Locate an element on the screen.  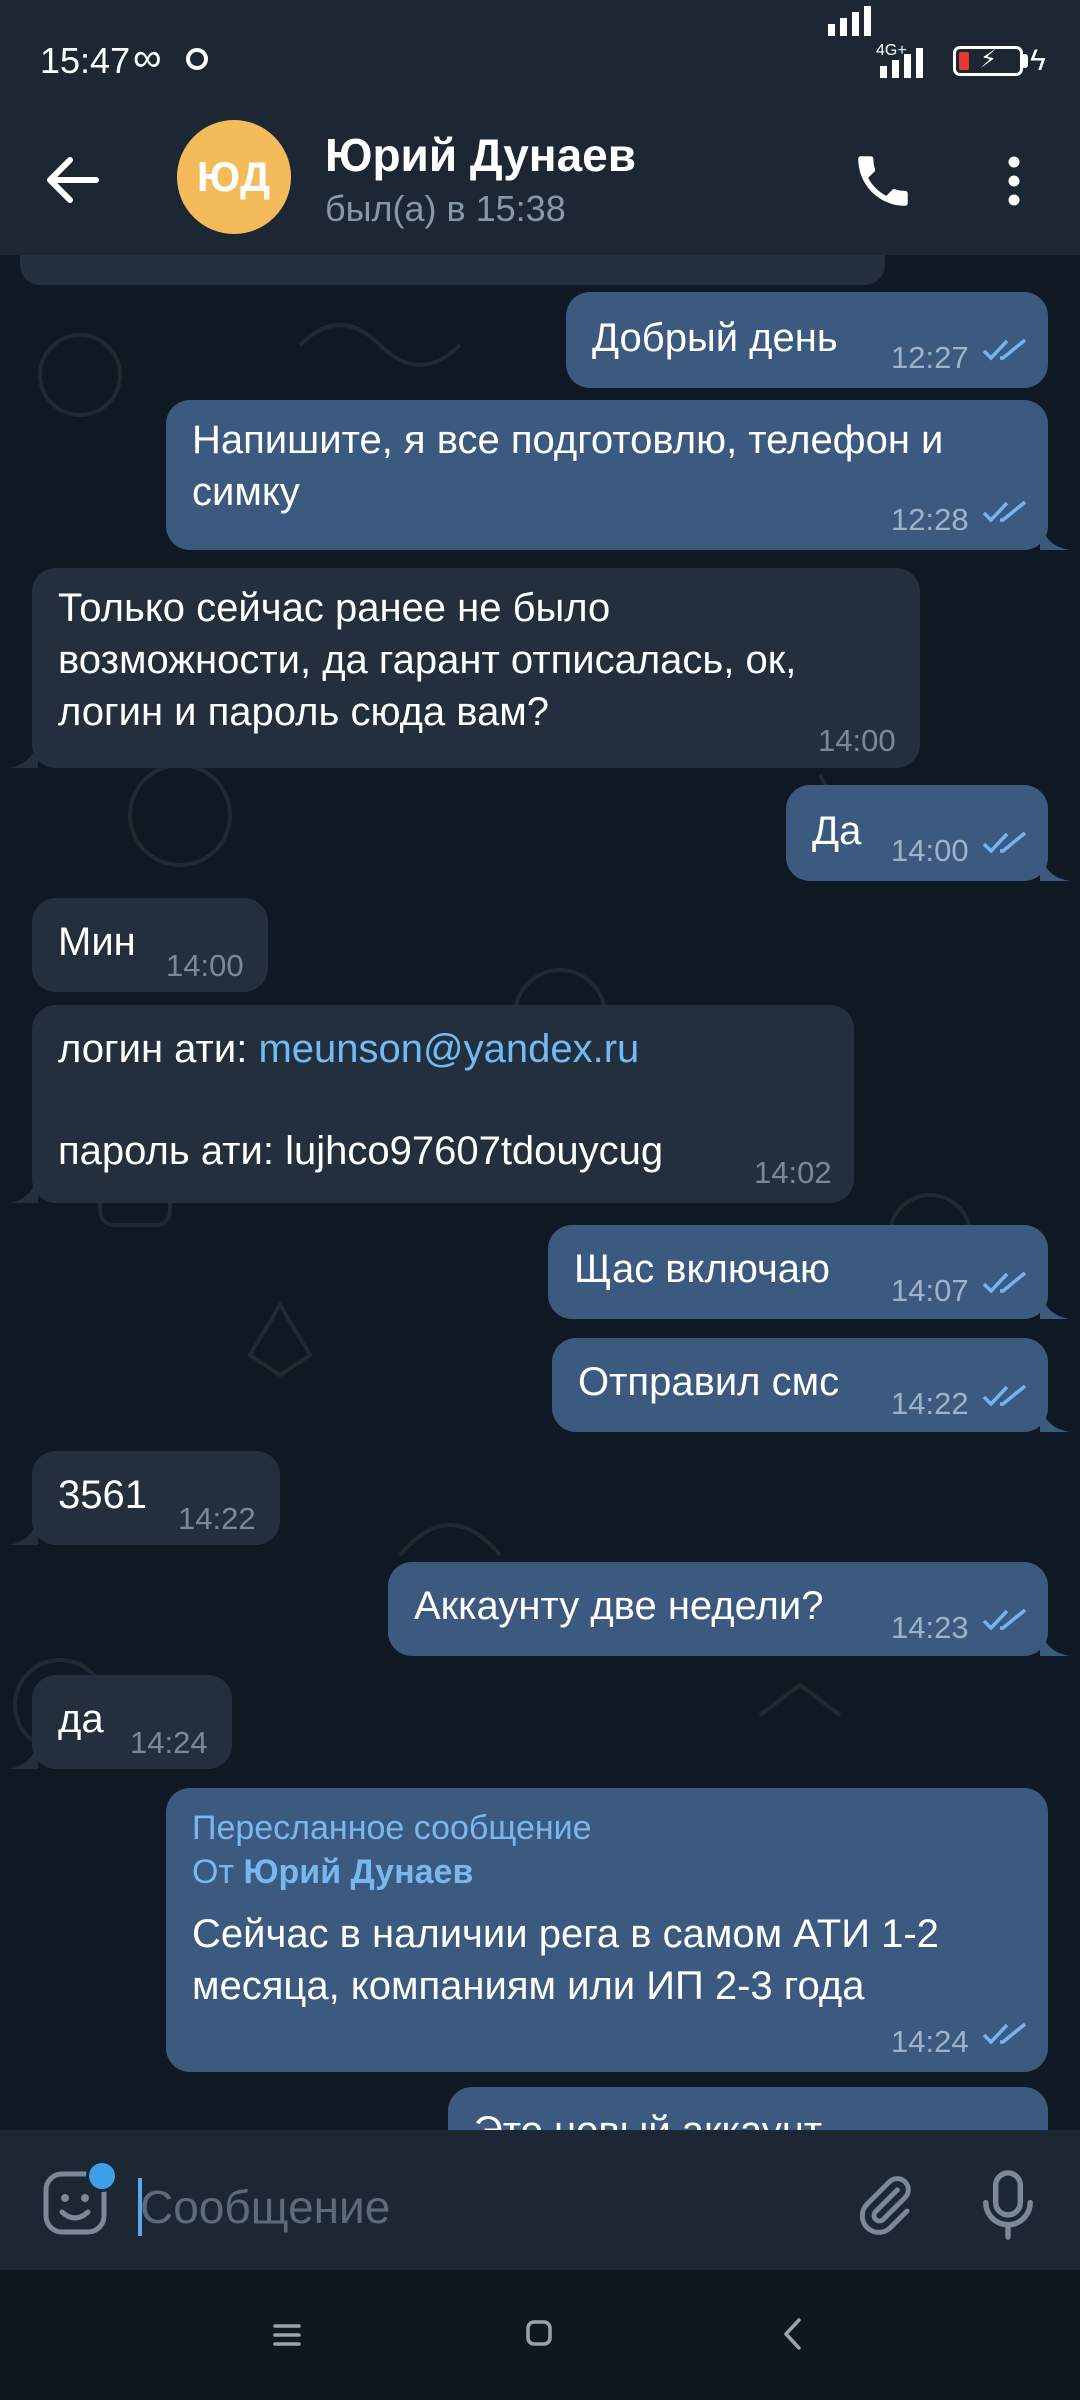
password-line: пароль ати: lujhco97607tdouycug is located at coordinates (361, 1151).